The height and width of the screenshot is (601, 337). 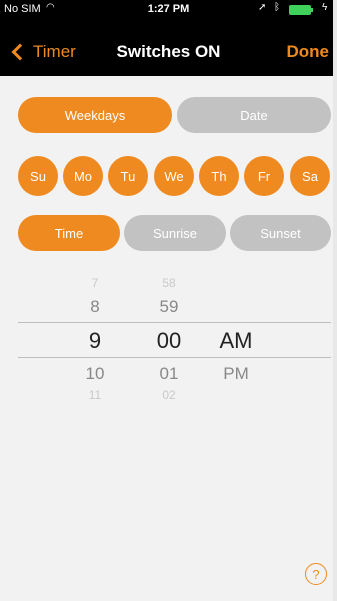 What do you see at coordinates (312, 10) in the screenshot?
I see `battery-tip` at bounding box center [312, 10].